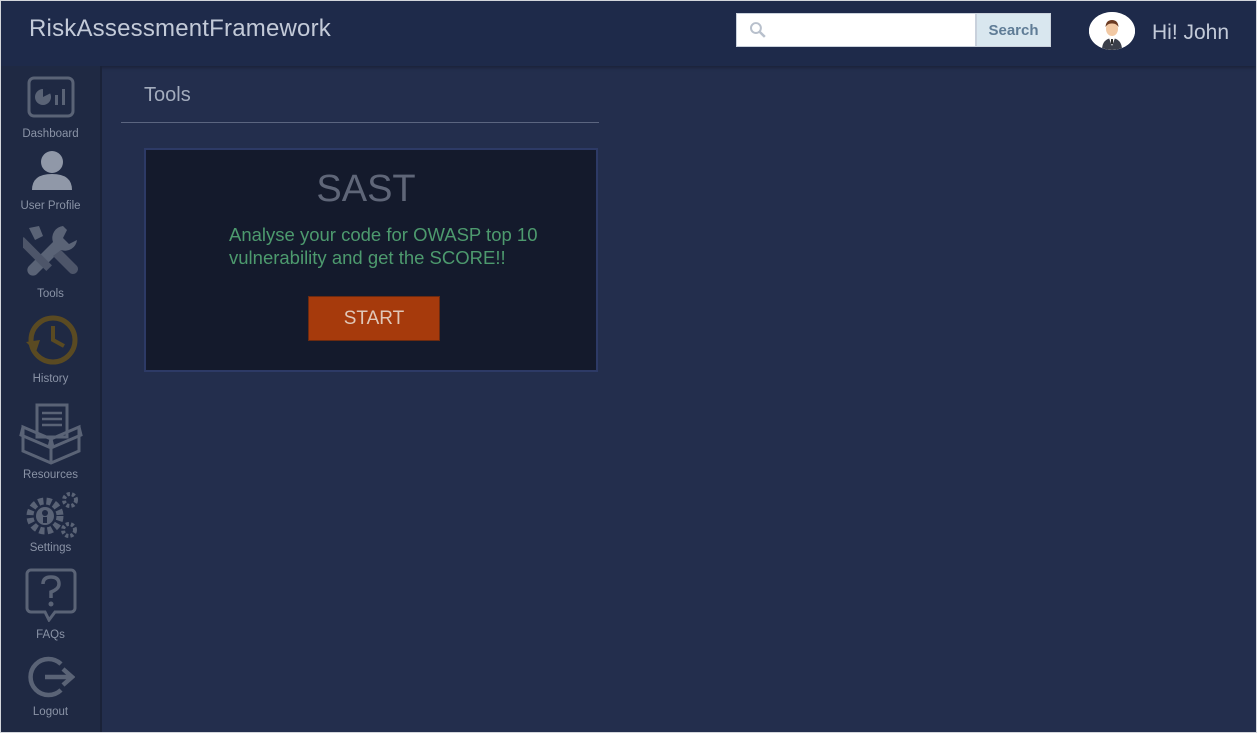  I want to click on user-avatar-icon, so click(1112, 31).